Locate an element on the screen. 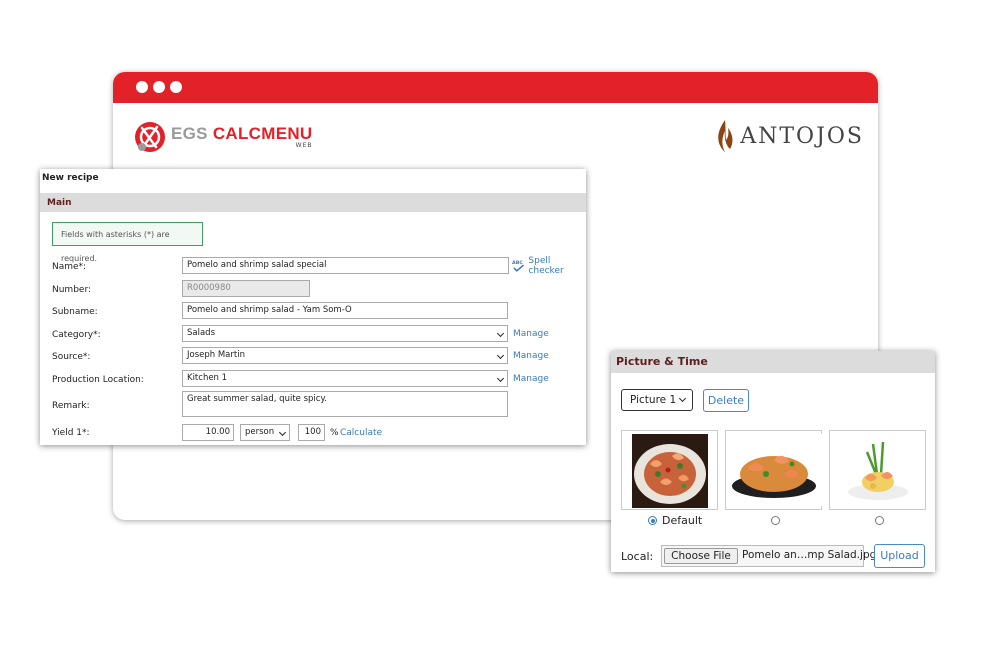  calculate-link: Calculate is located at coordinates (361, 433).